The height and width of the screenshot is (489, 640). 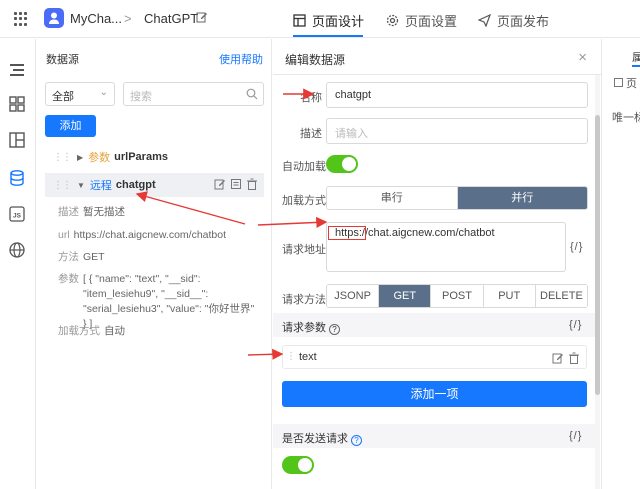 I want to click on top-bar: MyCha... > ChatGPT 页面设计 页面设置 页面发布, so click(x=320, y=19).